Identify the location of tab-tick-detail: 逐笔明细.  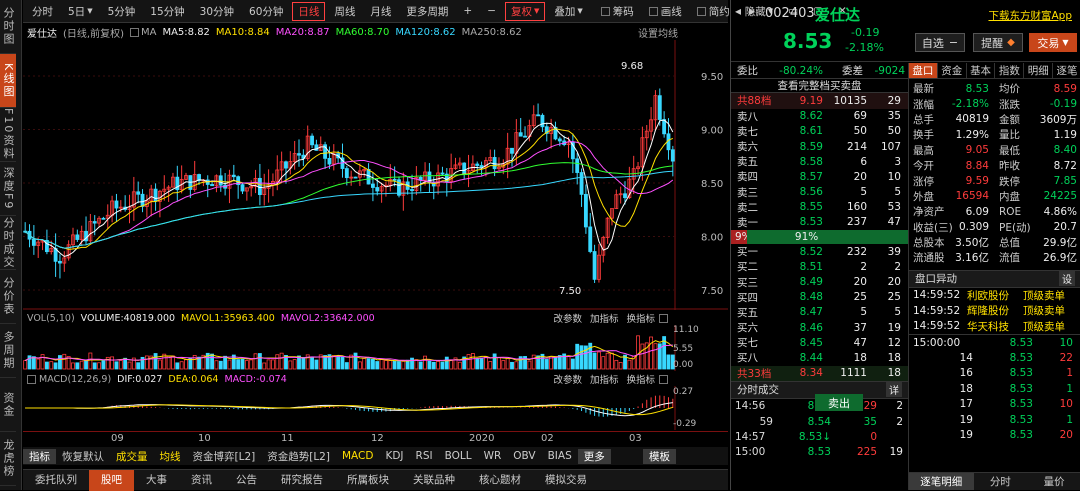
(941, 481).